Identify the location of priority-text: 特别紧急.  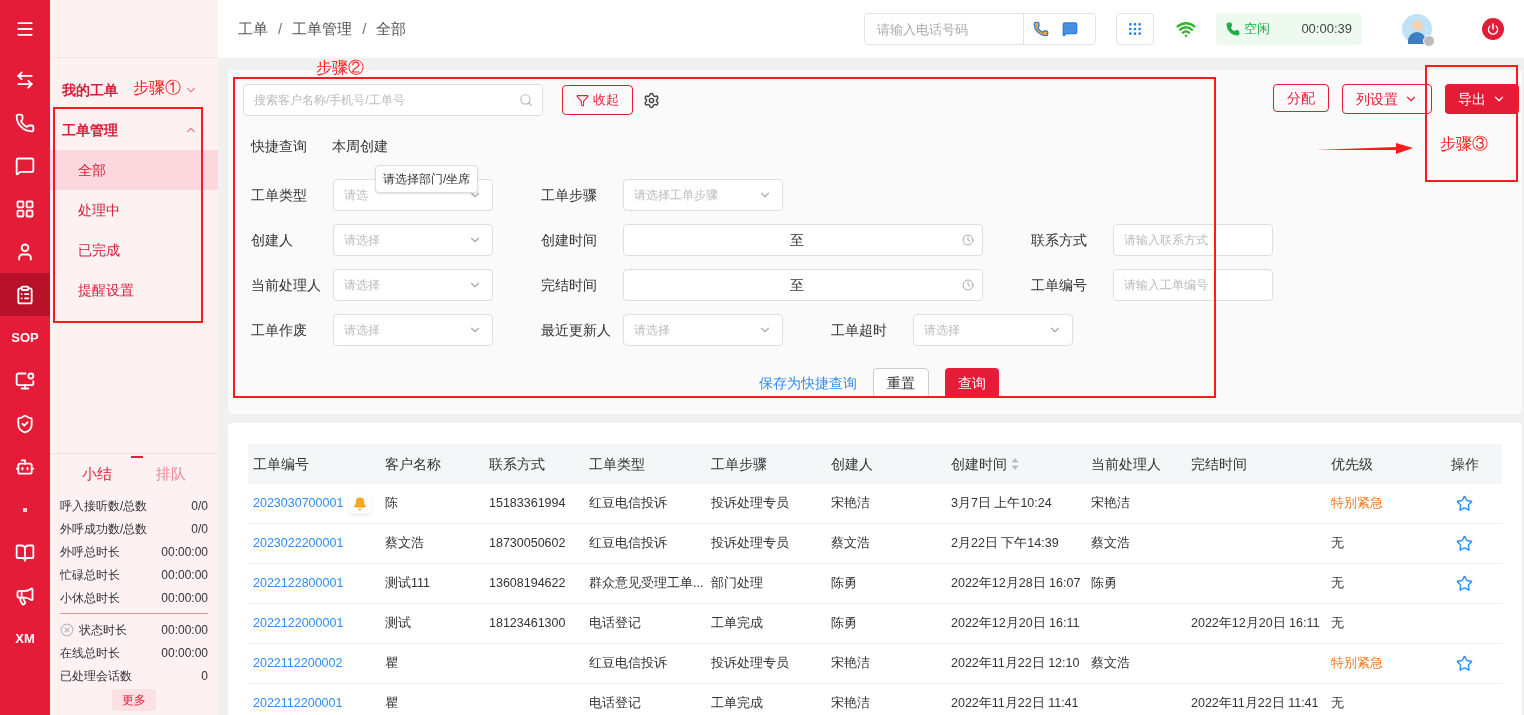
(1357, 504).